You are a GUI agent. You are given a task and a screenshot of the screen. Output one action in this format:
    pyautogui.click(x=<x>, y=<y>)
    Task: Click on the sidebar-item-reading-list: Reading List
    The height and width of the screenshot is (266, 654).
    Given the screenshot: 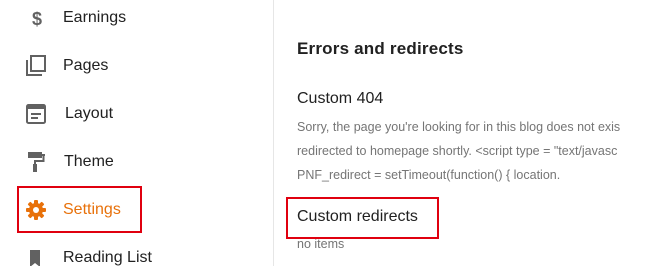 What is the action you would take?
    pyautogui.click(x=136, y=253)
    